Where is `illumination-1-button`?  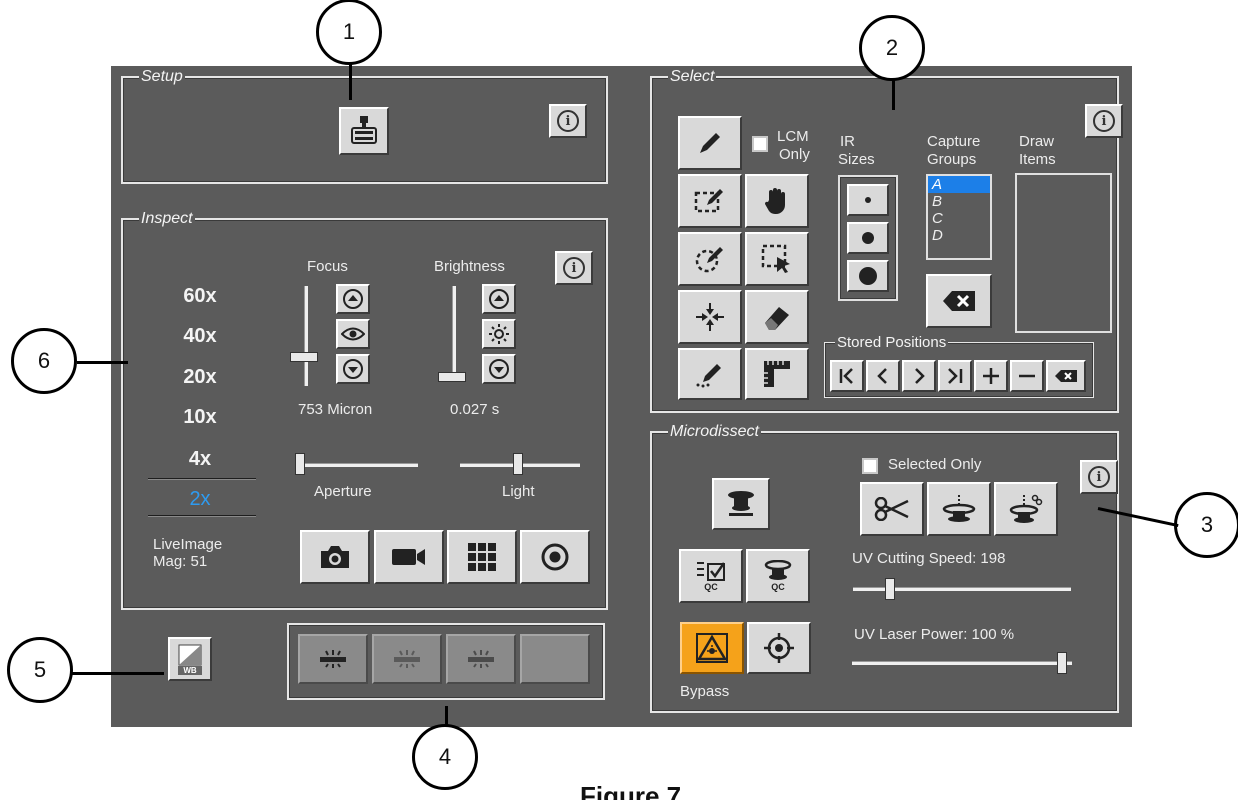
illumination-1-button is located at coordinates (333, 659).